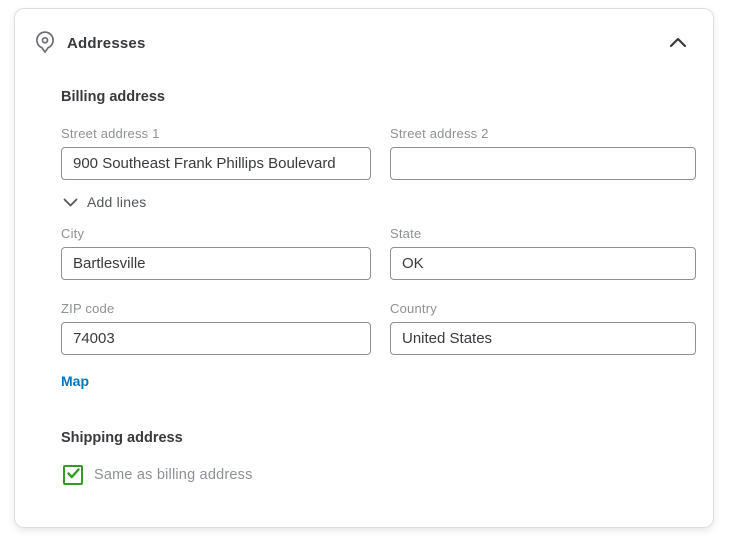 The width and height of the screenshot is (729, 544). Describe the element at coordinates (113, 97) in the screenshot. I see `billing-address-heading: Billing address` at that location.